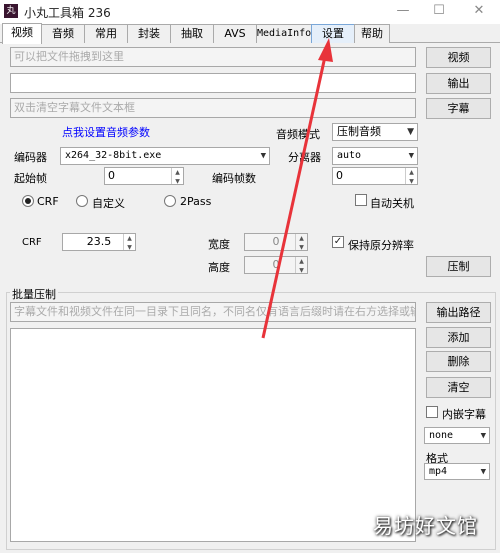  What do you see at coordinates (325, 50) in the screenshot?
I see `arrow-head-icon` at bounding box center [325, 50].